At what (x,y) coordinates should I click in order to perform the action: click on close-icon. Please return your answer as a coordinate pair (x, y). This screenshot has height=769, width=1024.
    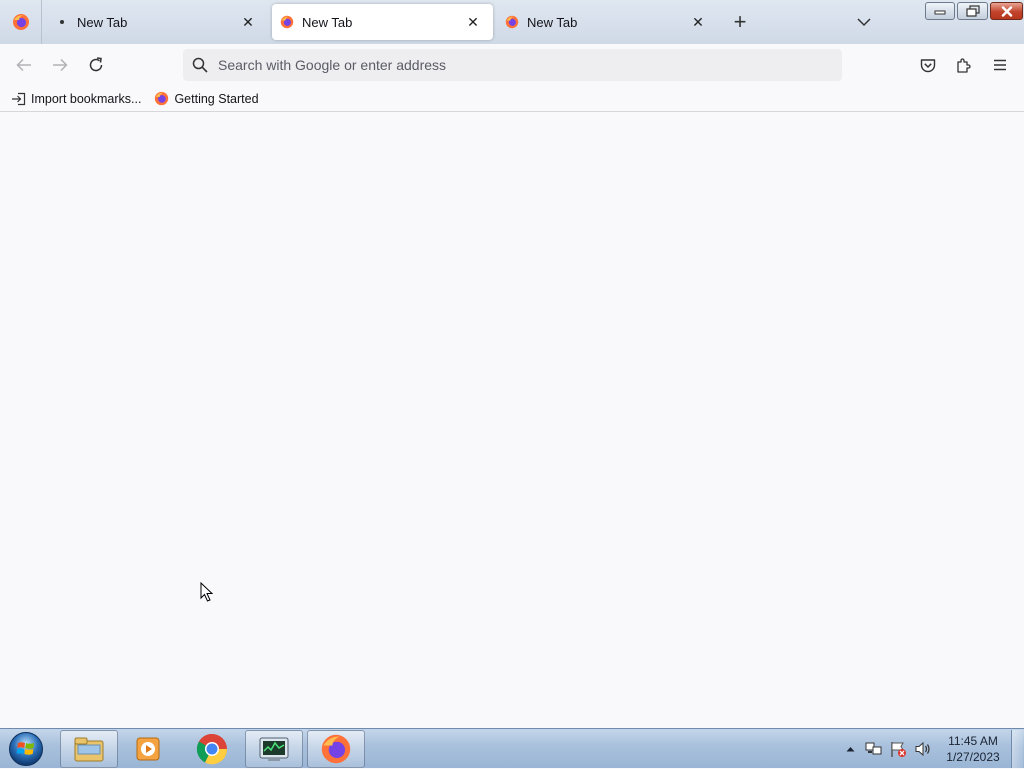
    Looking at the image, I should click on (1006, 11).